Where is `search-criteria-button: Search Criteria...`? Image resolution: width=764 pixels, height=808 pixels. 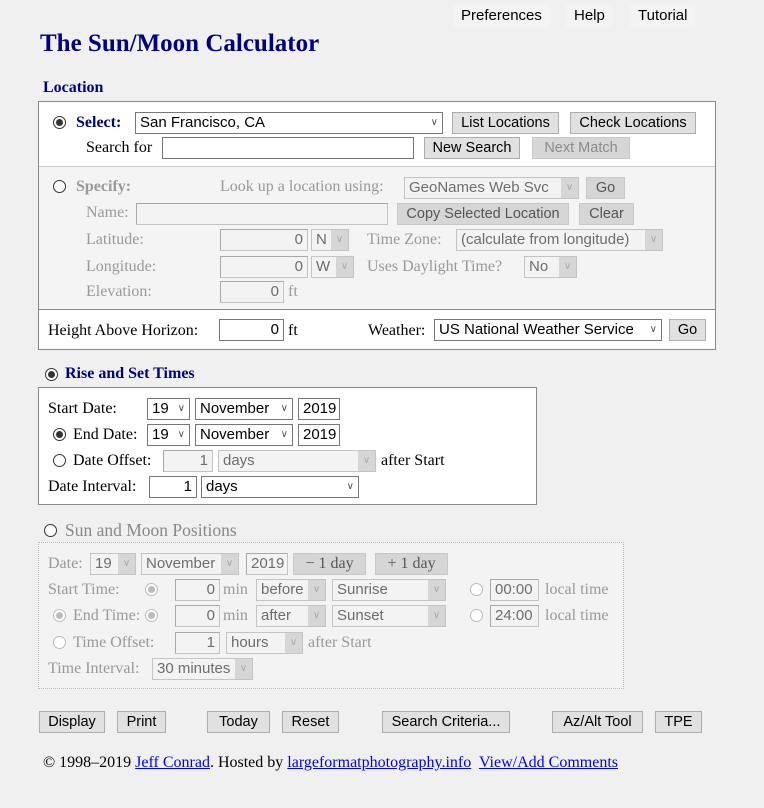
search-criteria-button: Search Criteria... is located at coordinates (446, 722).